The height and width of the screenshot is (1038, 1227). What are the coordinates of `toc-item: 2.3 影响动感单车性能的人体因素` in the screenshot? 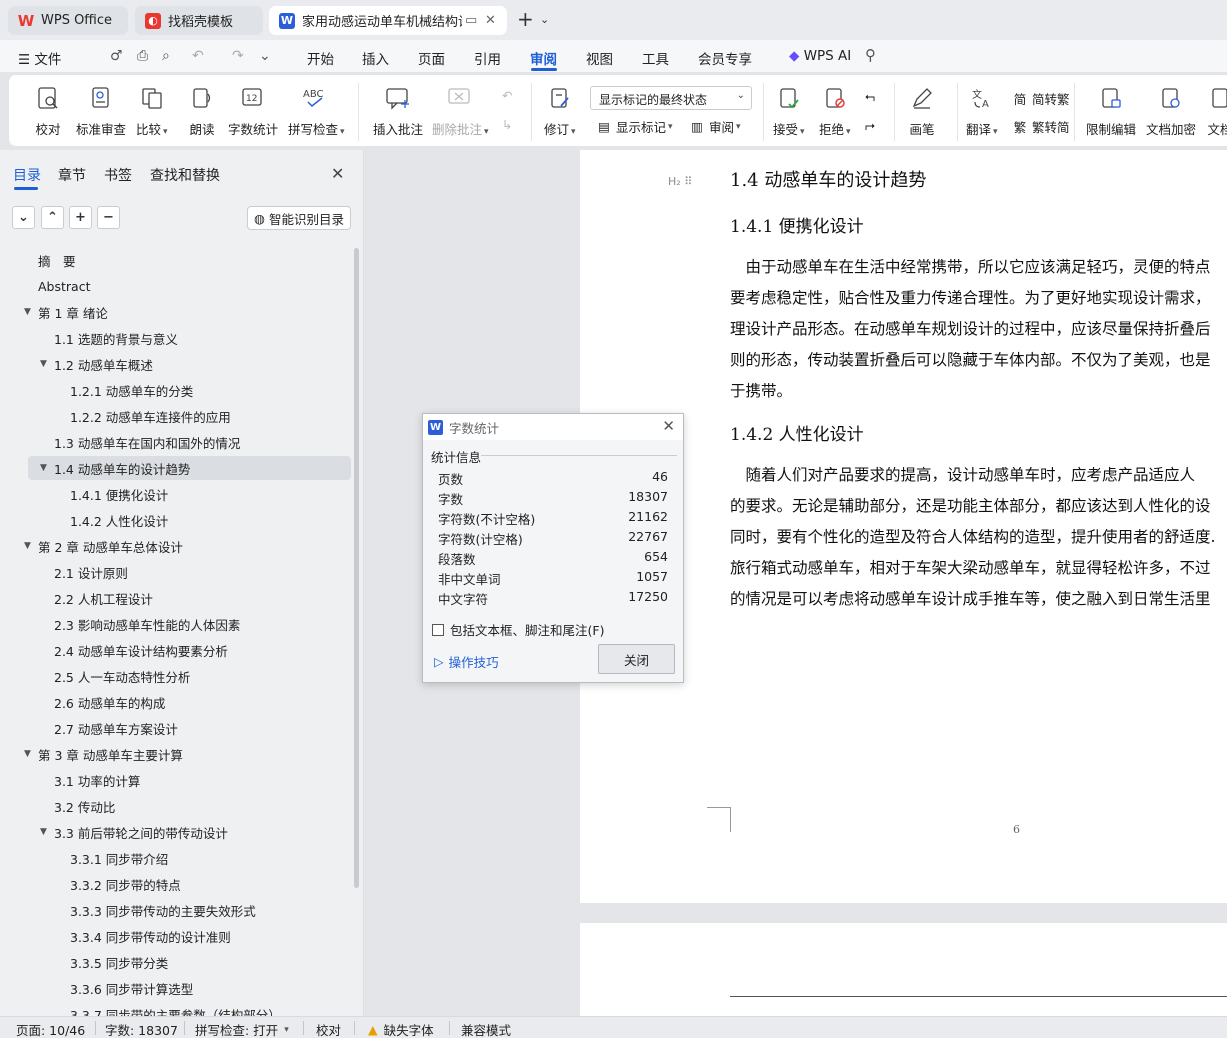 It's located at (140, 624).